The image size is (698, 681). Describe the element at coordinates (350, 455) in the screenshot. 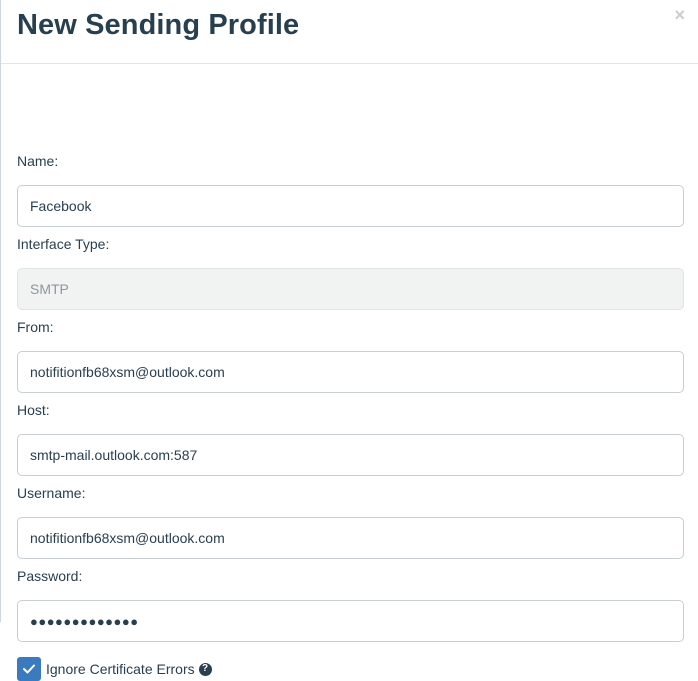

I see `host-input` at that location.